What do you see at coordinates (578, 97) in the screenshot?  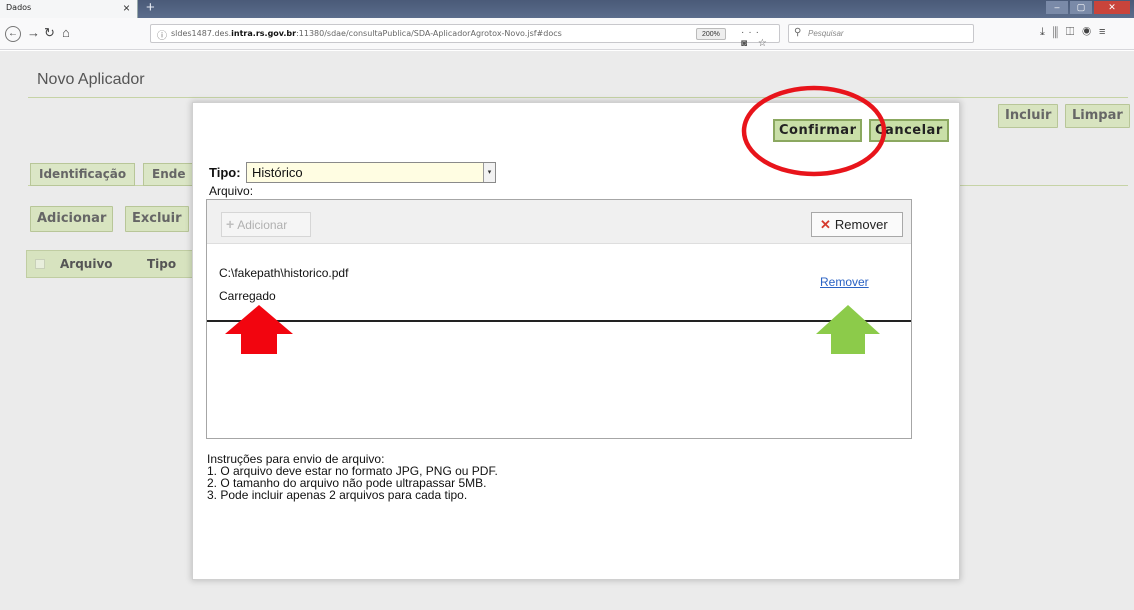 I see `title-divider` at bounding box center [578, 97].